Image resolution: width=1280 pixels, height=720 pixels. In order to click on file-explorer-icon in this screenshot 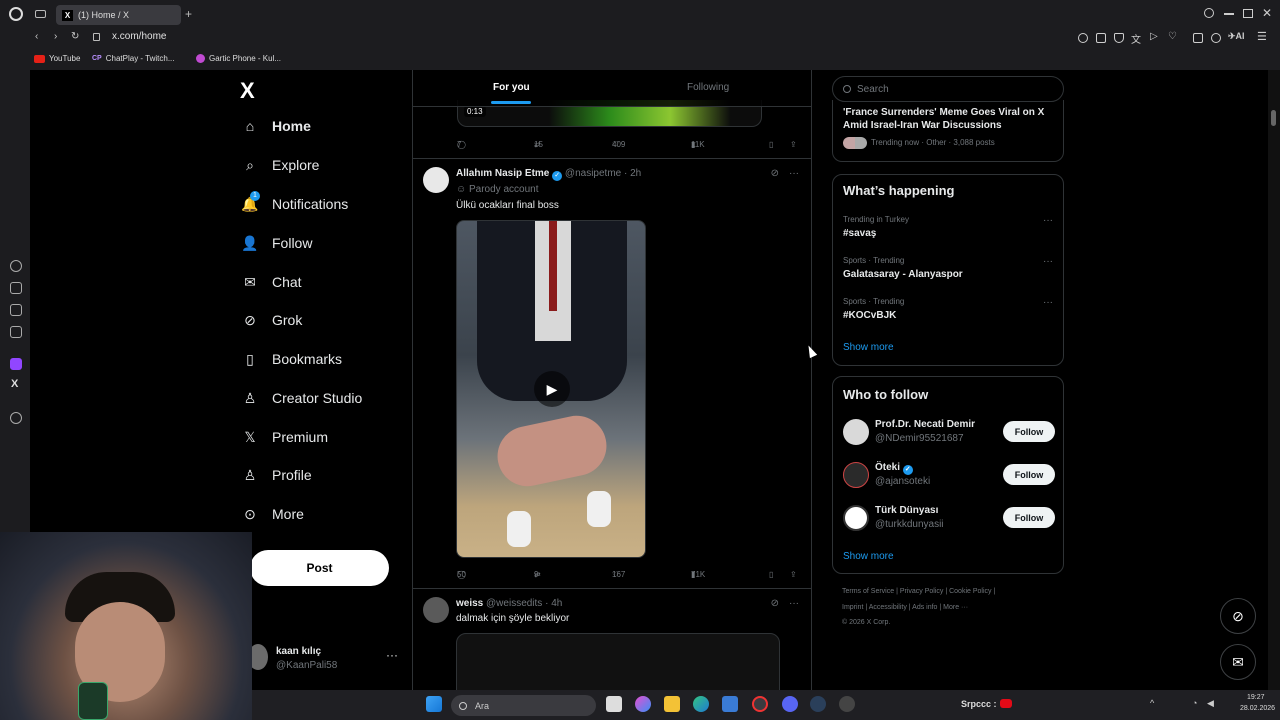, I will do `click(672, 704)`.